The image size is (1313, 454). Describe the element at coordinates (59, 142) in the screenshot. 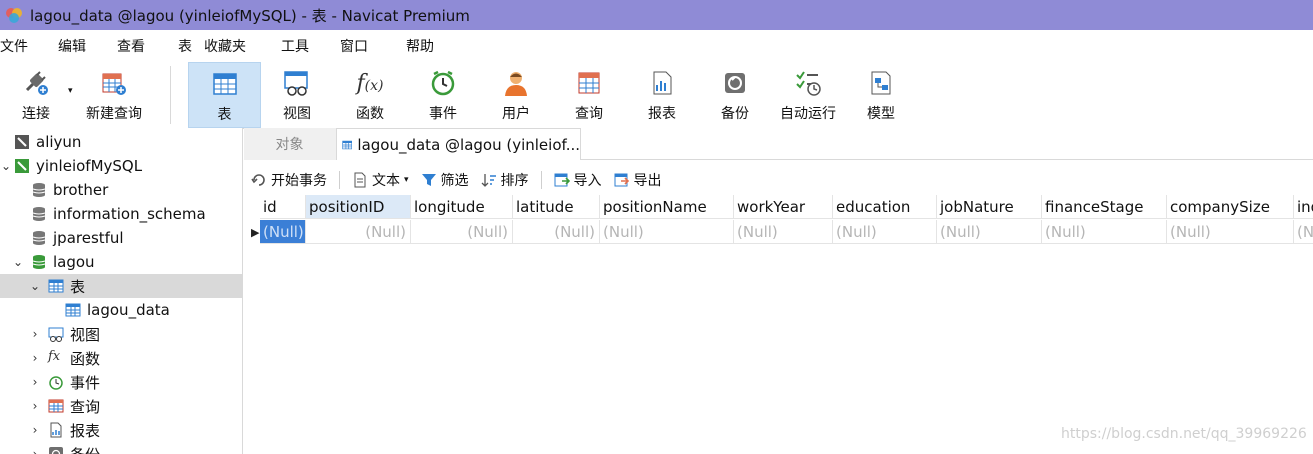

I see `tree-label: aliyun` at that location.